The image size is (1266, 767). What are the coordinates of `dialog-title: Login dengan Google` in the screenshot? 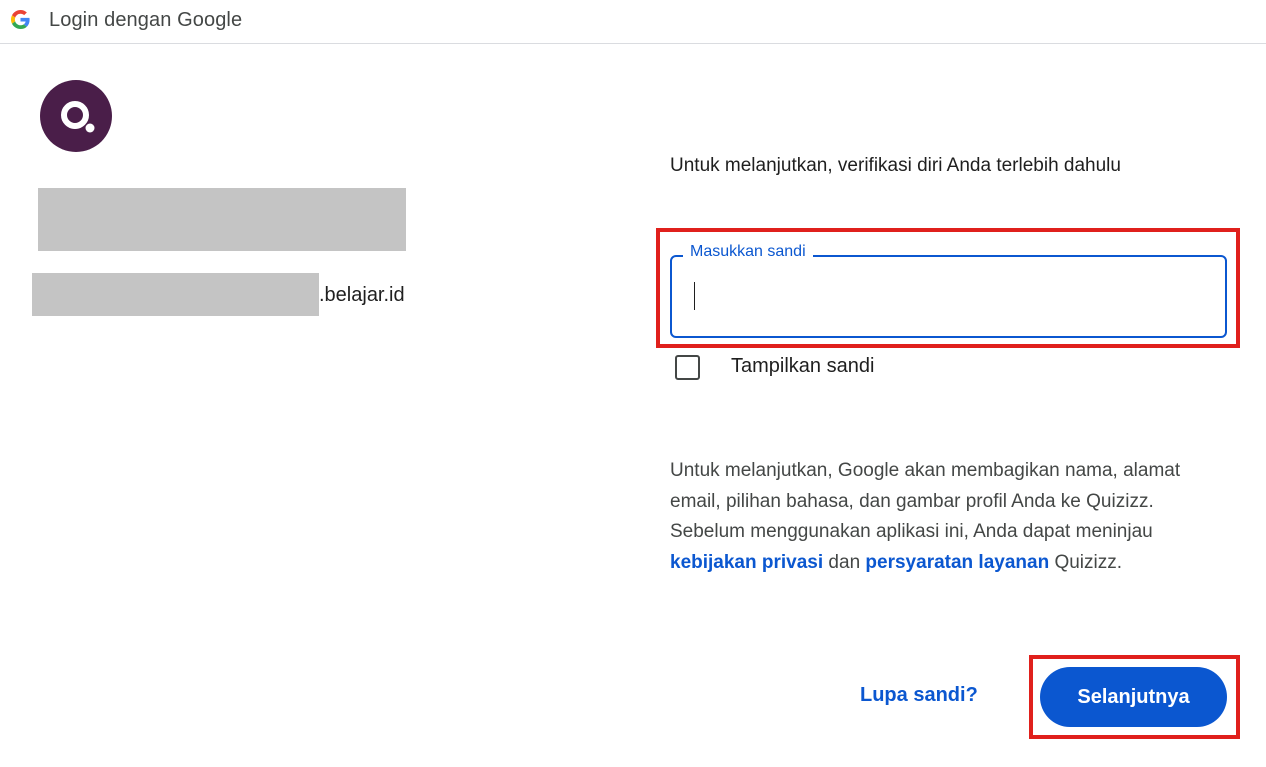 It's located at (146, 20).